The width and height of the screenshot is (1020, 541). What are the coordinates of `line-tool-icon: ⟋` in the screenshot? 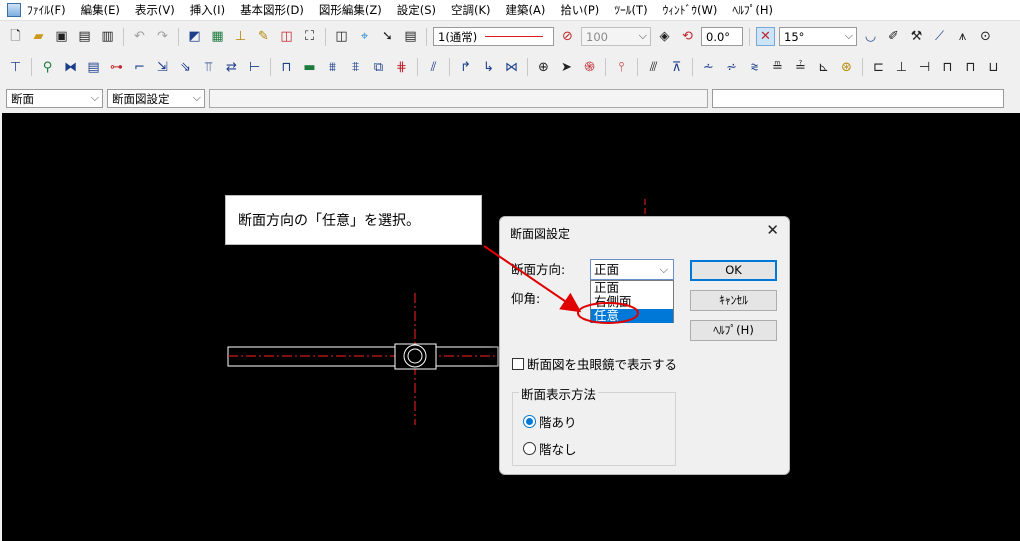 It's located at (939, 36).